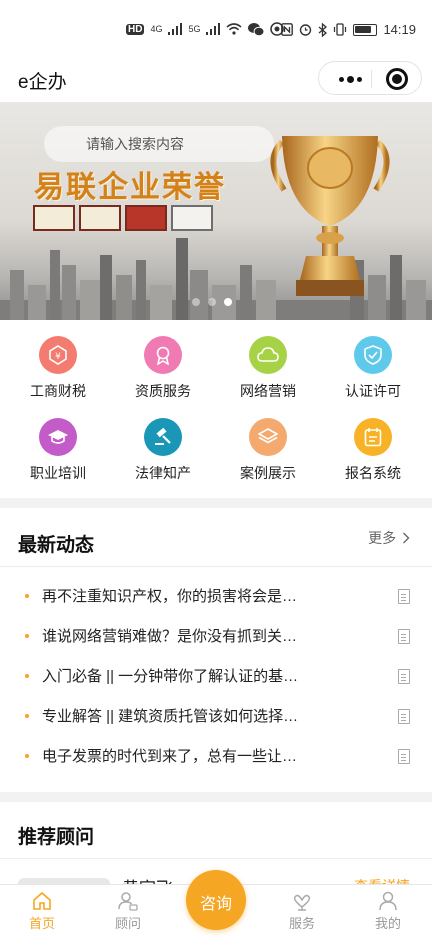 Image resolution: width=432 pixels, height=936 pixels. What do you see at coordinates (373, 473) in the screenshot?
I see `category-label: 报名系统` at bounding box center [373, 473].